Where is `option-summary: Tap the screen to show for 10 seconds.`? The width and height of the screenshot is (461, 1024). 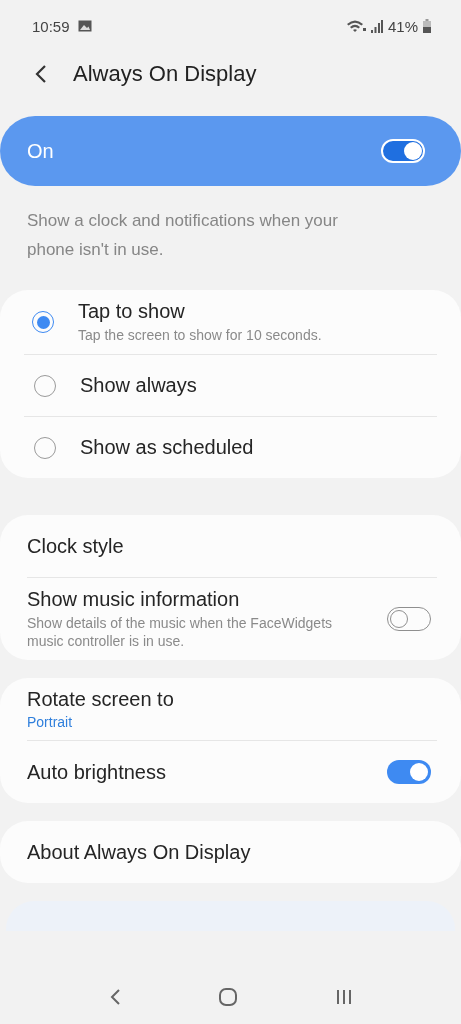 option-summary: Tap the screen to show for 10 seconds. is located at coordinates (200, 335).